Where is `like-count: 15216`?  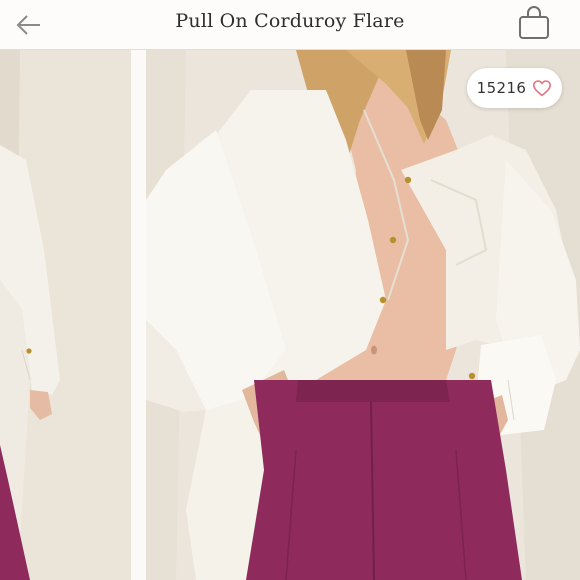 like-count: 15216 is located at coordinates (501, 88).